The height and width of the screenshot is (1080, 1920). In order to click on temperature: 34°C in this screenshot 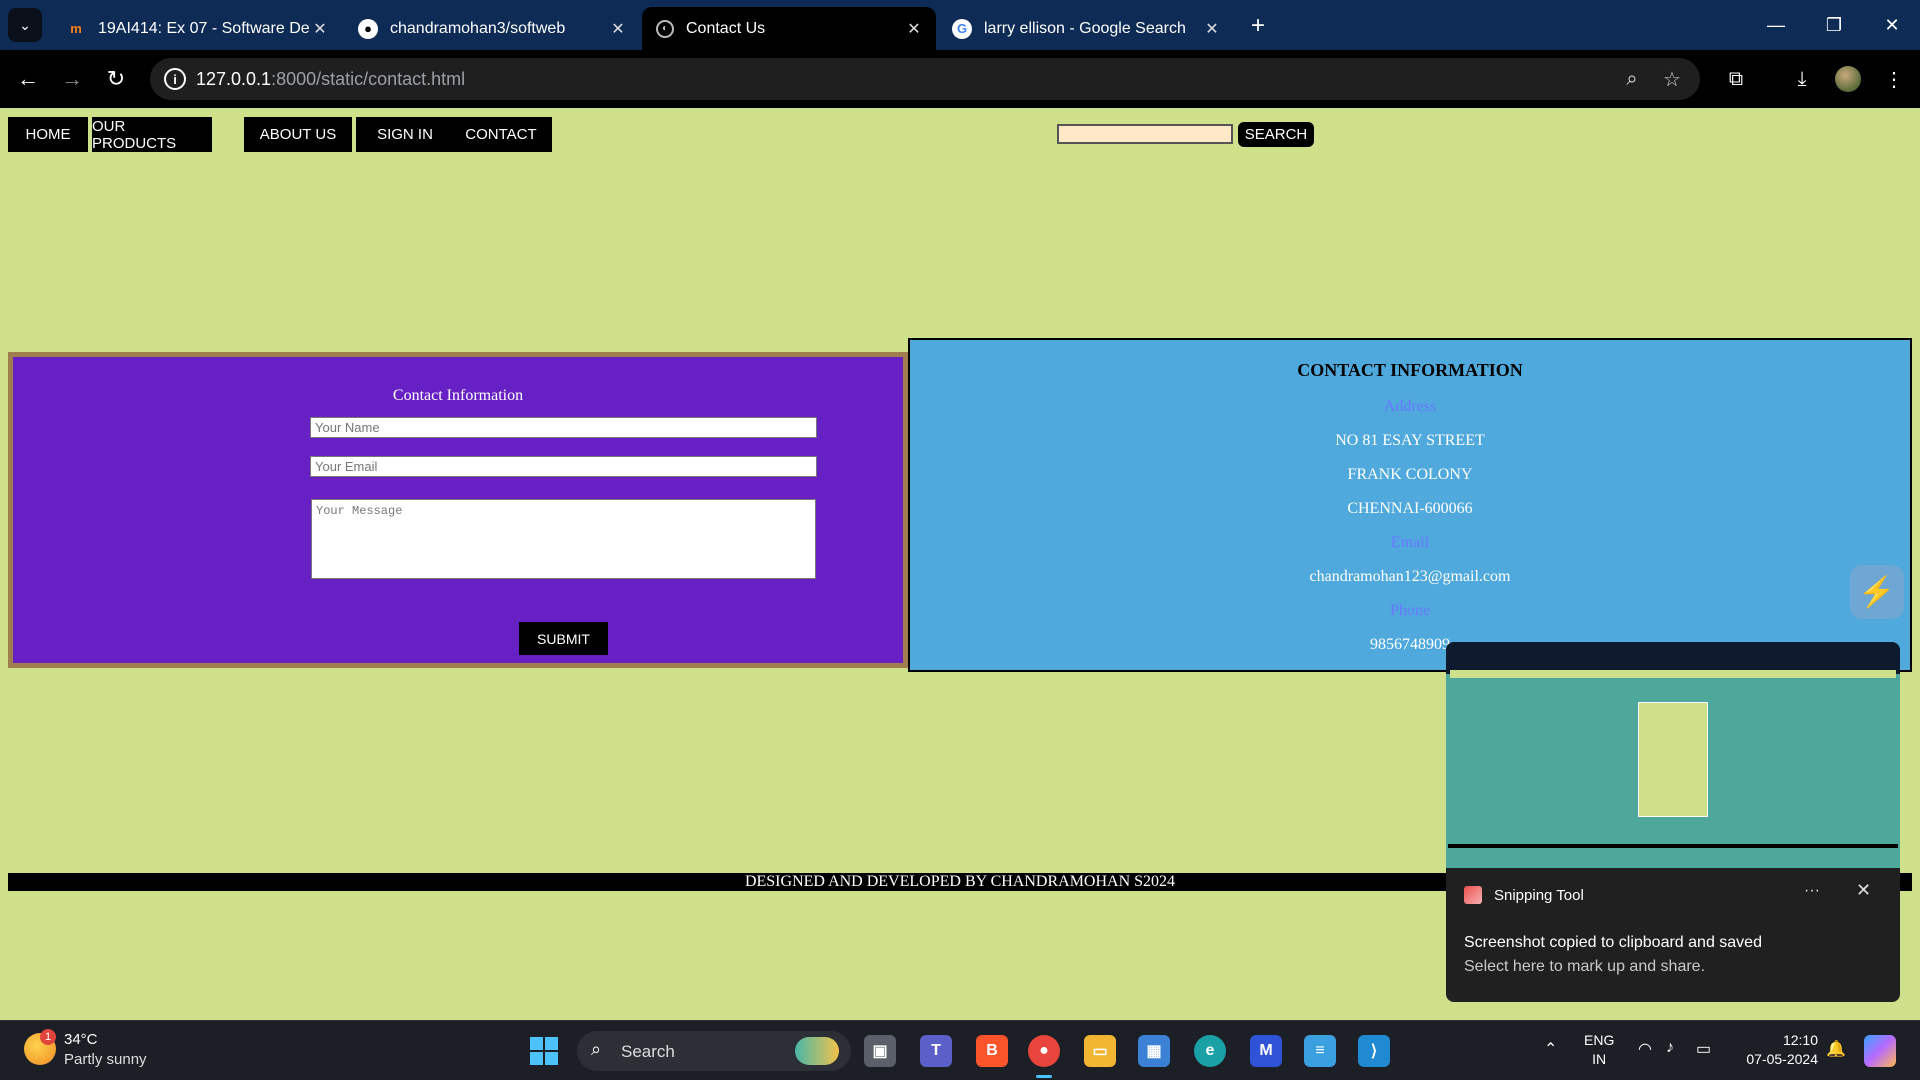, I will do `click(81, 1039)`.